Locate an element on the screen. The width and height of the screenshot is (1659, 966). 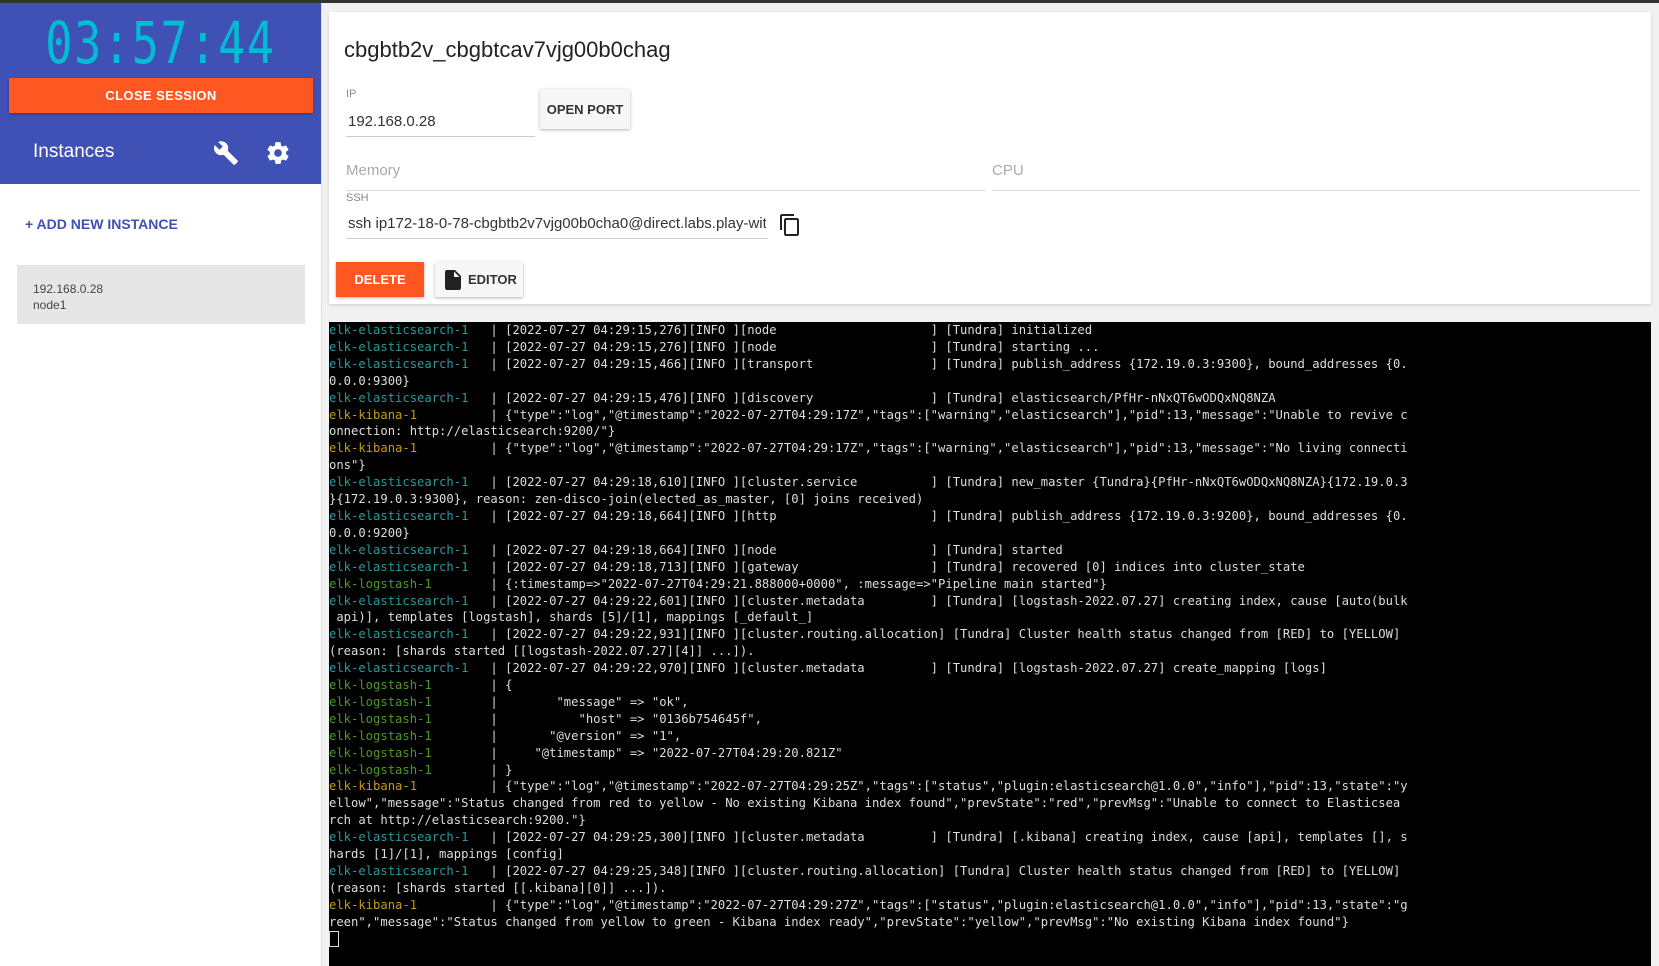
ssh-field is located at coordinates (557, 223).